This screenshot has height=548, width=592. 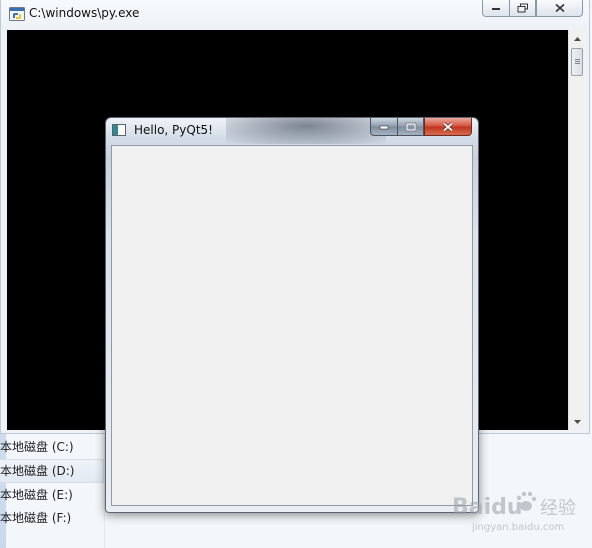 I want to click on watermark-chinese: 经验, so click(x=558, y=508).